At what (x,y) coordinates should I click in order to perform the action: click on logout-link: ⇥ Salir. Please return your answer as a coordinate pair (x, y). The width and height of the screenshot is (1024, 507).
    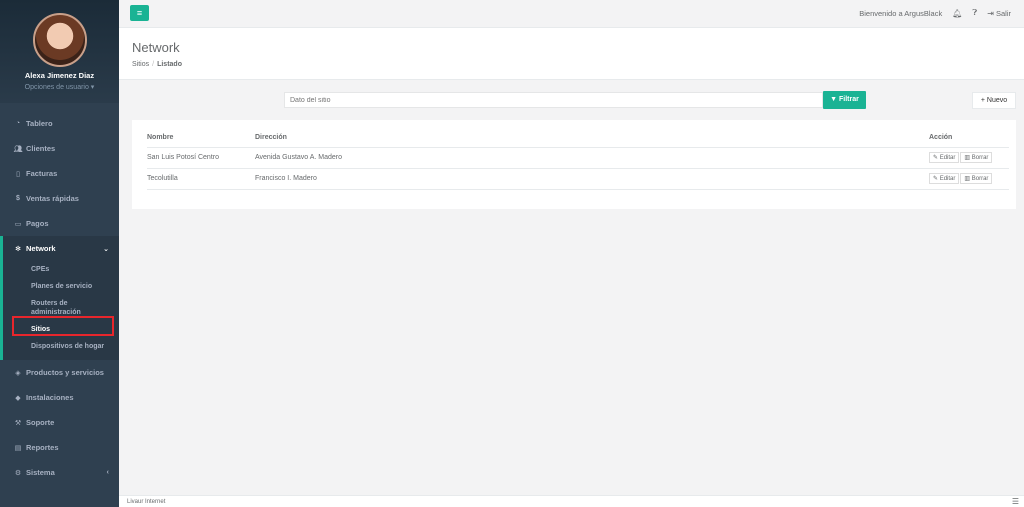
    Looking at the image, I should click on (999, 13).